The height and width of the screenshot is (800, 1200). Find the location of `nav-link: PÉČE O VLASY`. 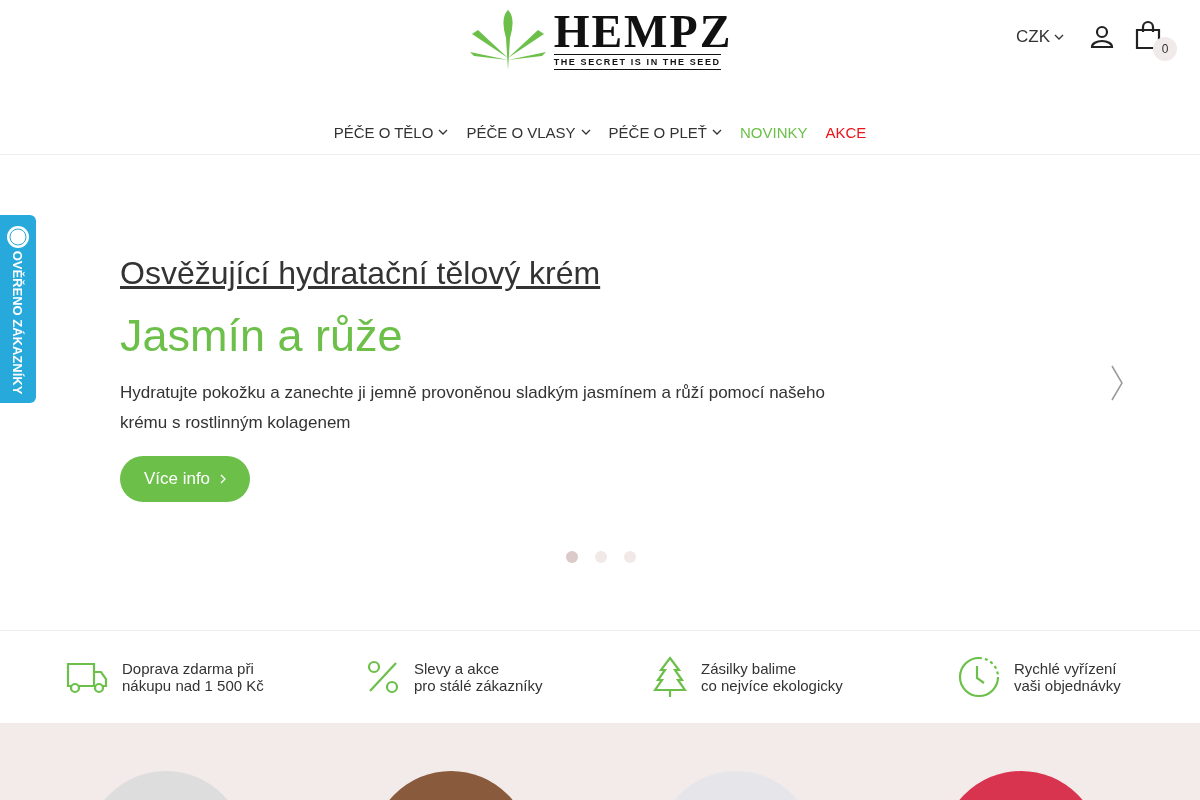

nav-link: PÉČE O VLASY is located at coordinates (528, 132).